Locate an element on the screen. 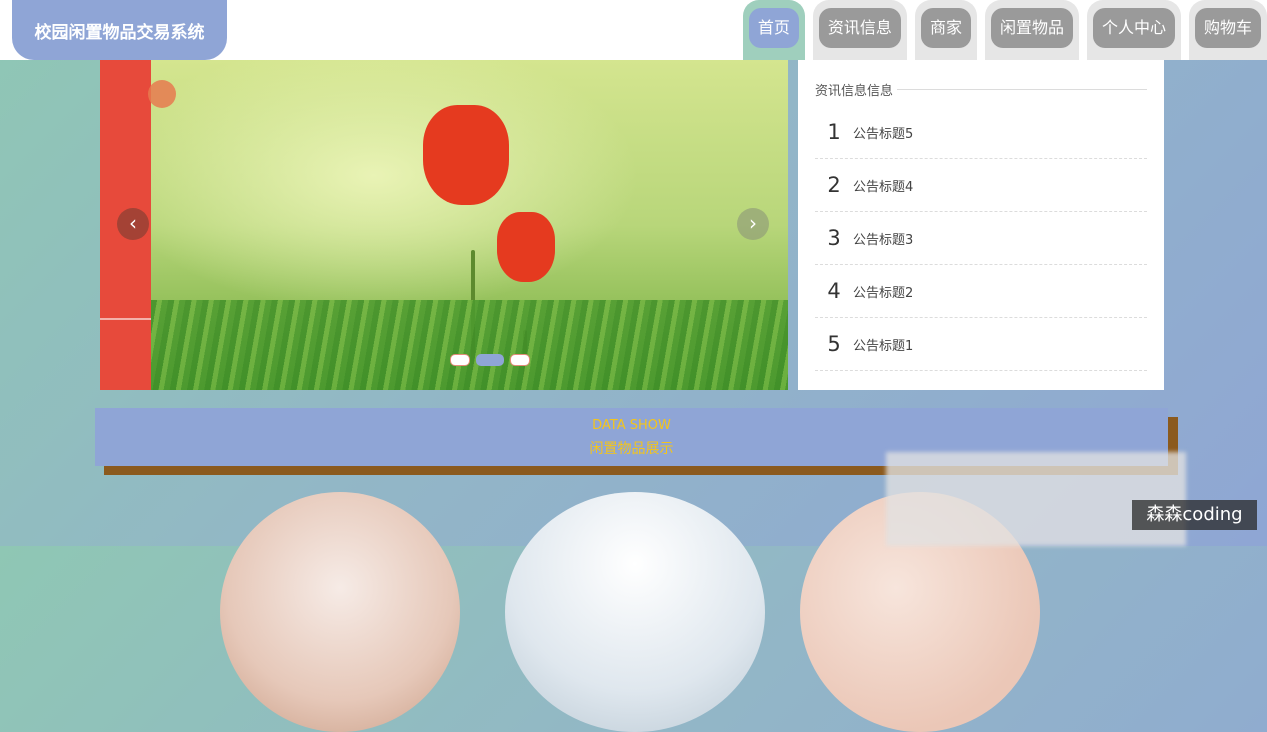 This screenshot has height=732, width=1267. nav-profile-label: 个人中心 is located at coordinates (1133, 28).